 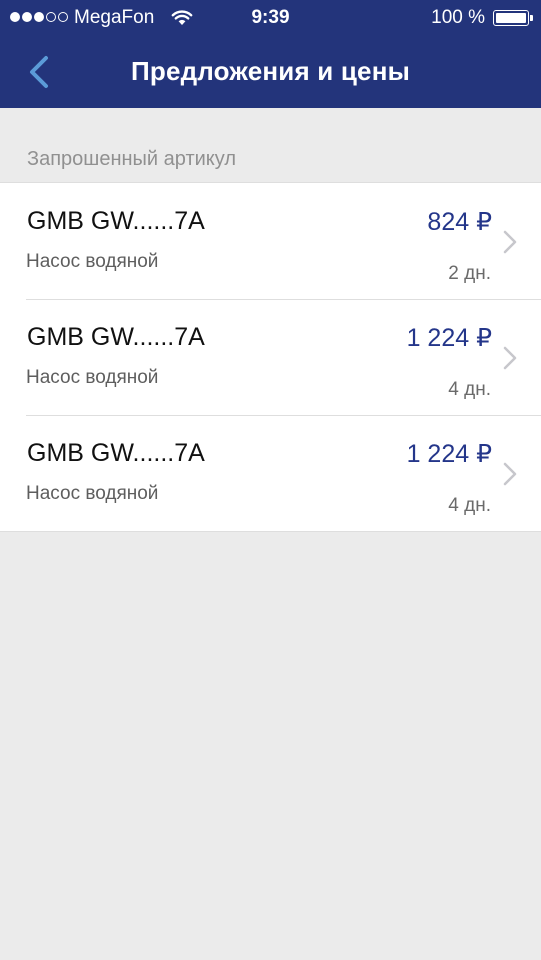 I want to click on navigation-bar: Предложения и цены, so click(x=270, y=72).